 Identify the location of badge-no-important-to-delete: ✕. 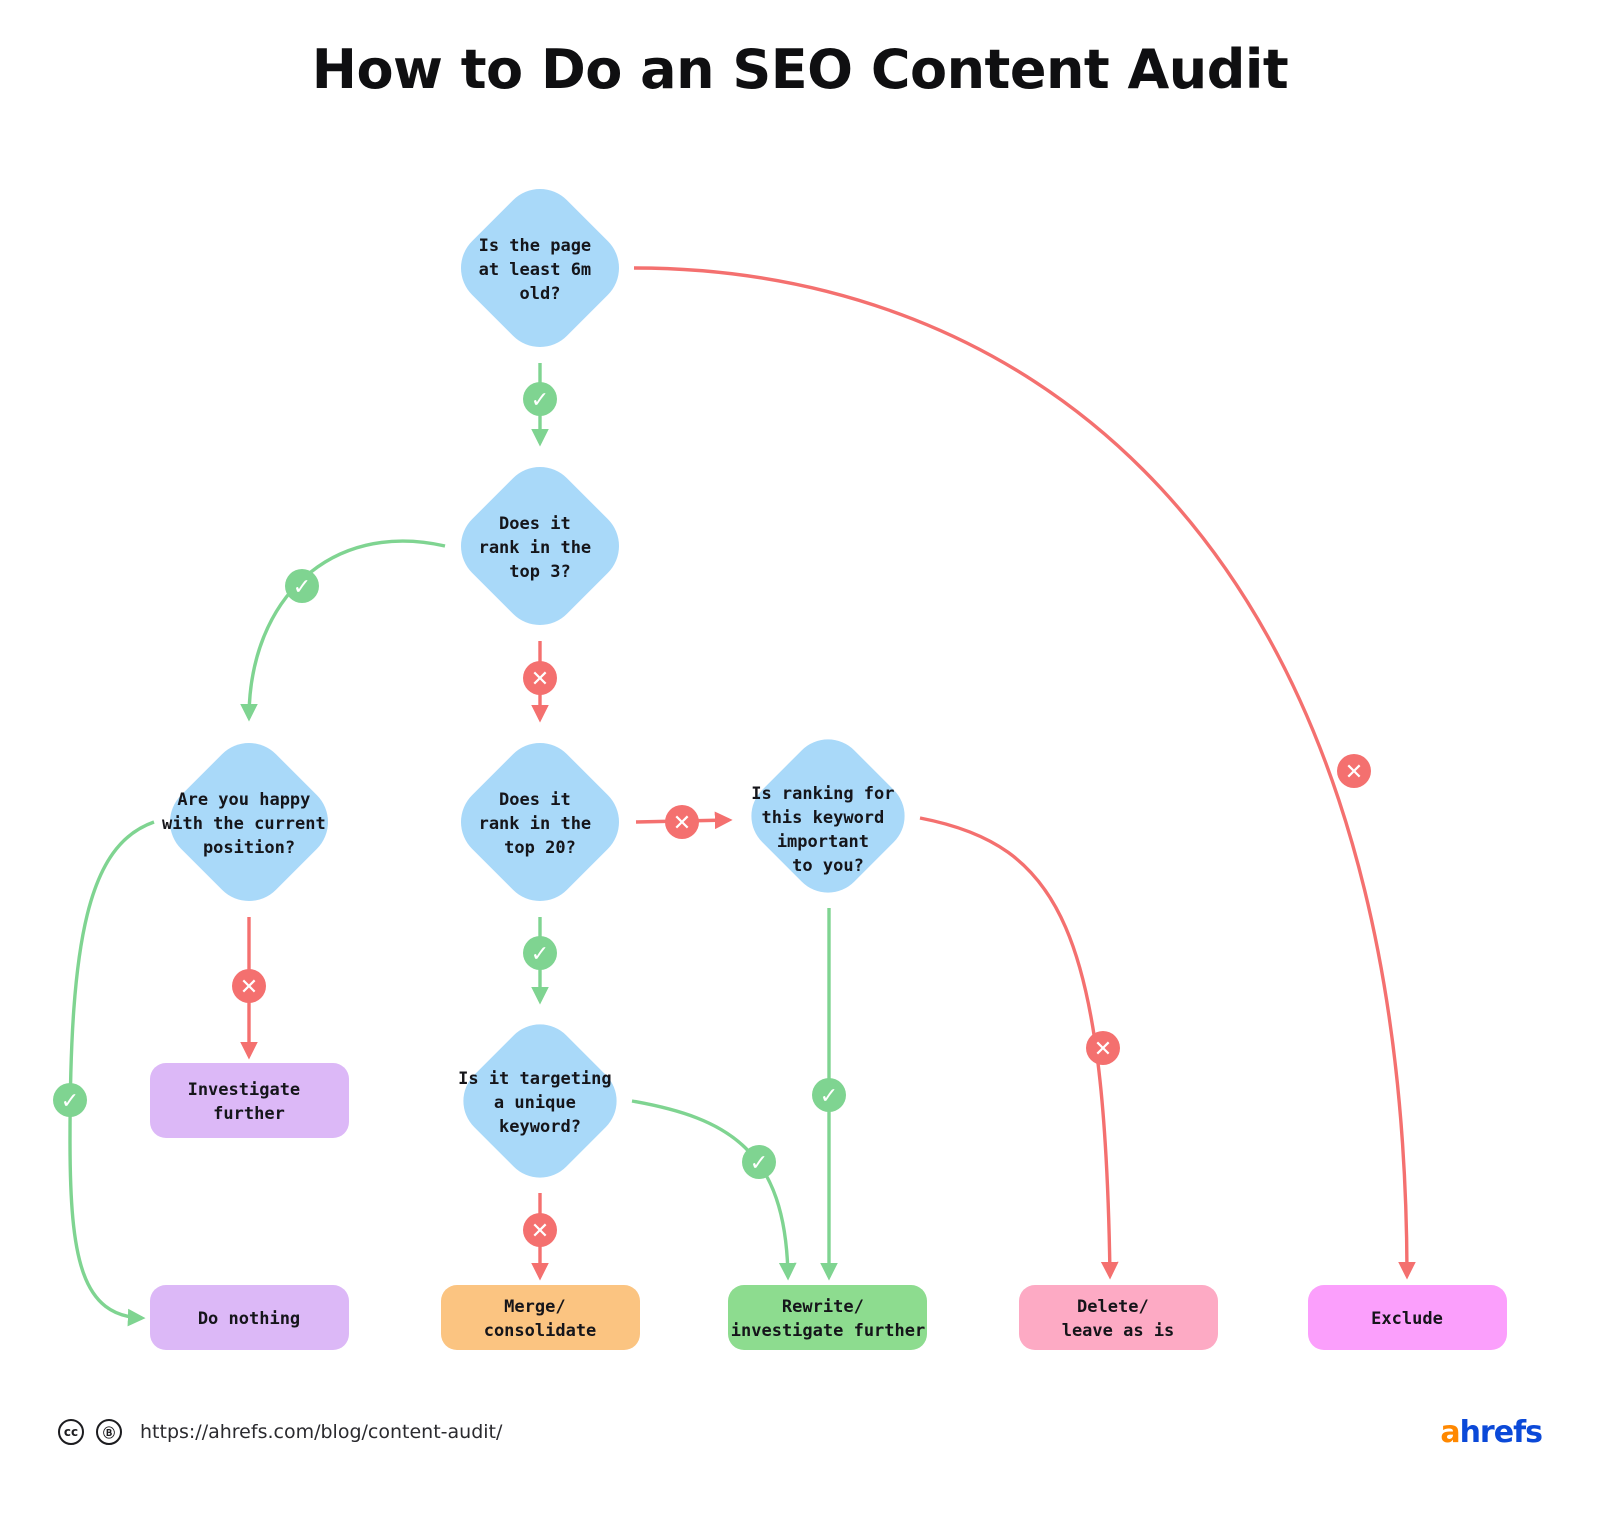
(1103, 1048).